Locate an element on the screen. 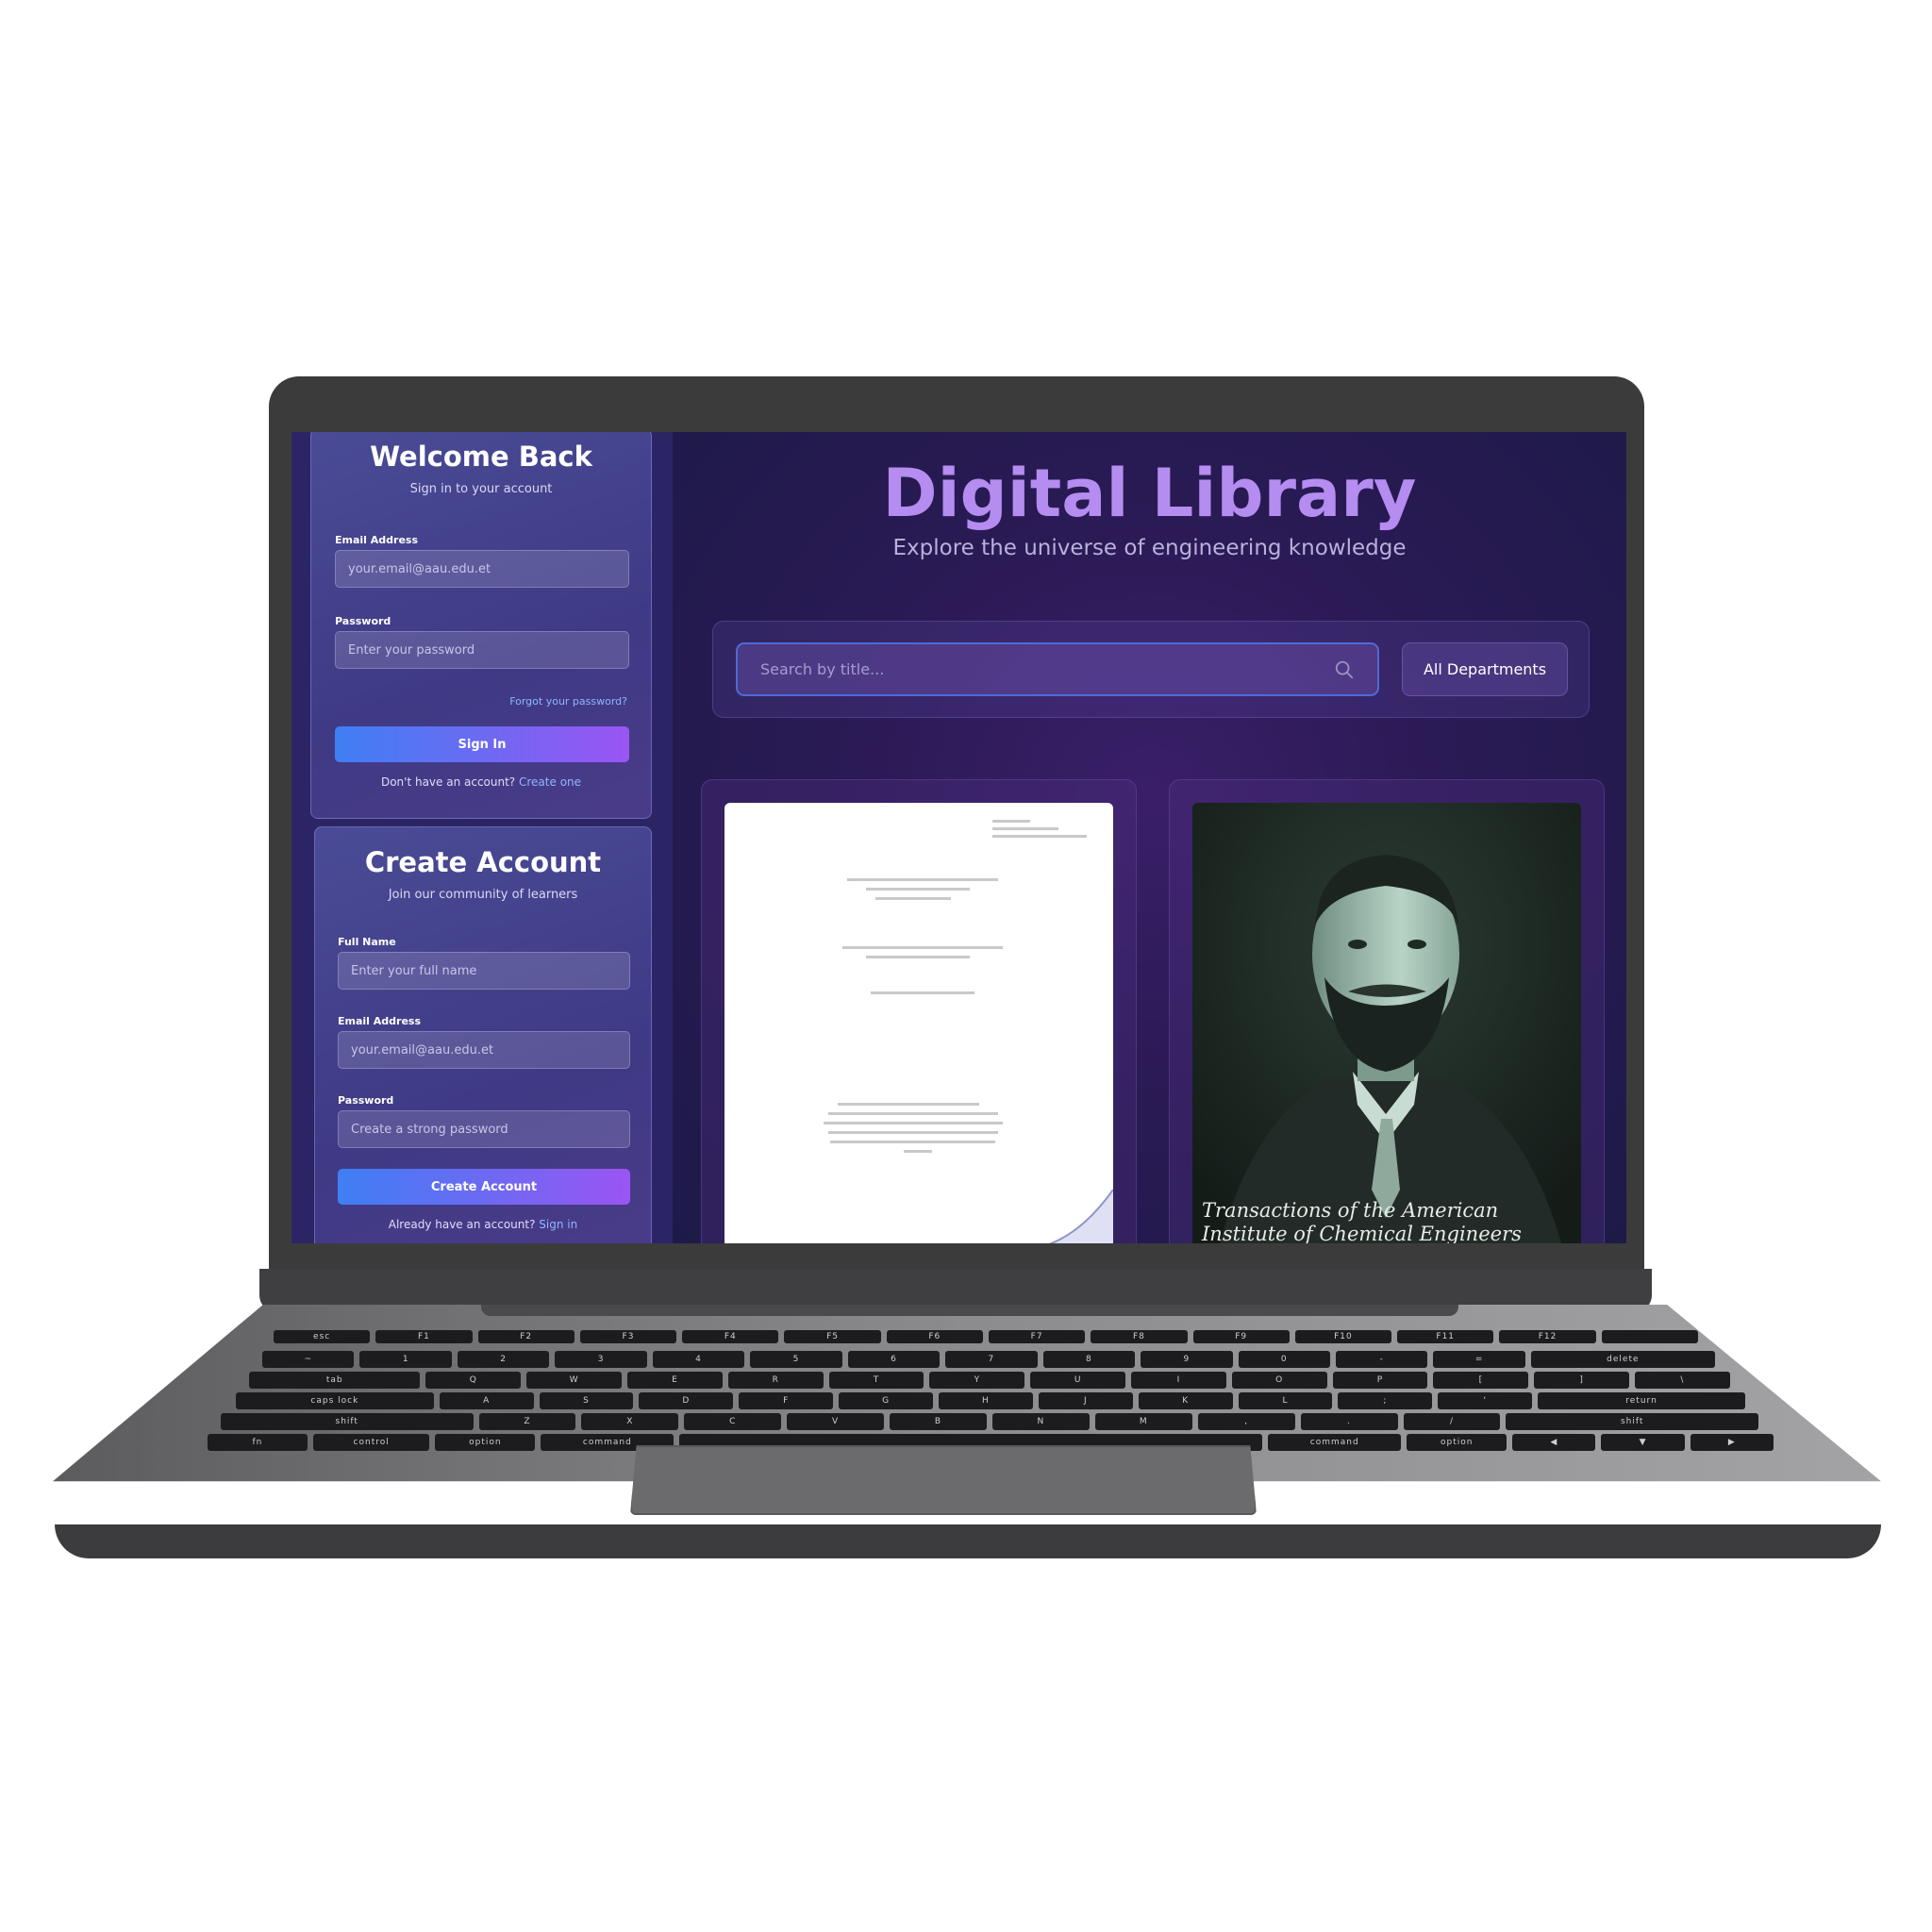 The image size is (1932, 1932). search-icon is located at coordinates (1344, 670).